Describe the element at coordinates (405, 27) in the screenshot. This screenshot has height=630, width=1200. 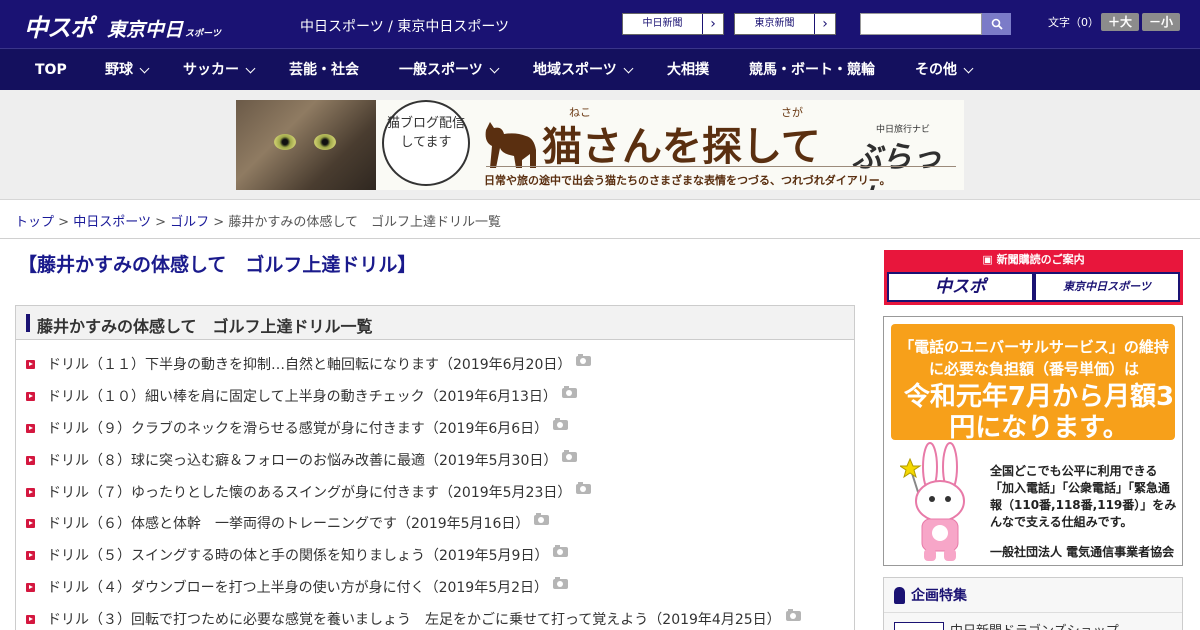
I see `site-title: 中日スポーツ / 東京中日スポーツ` at that location.